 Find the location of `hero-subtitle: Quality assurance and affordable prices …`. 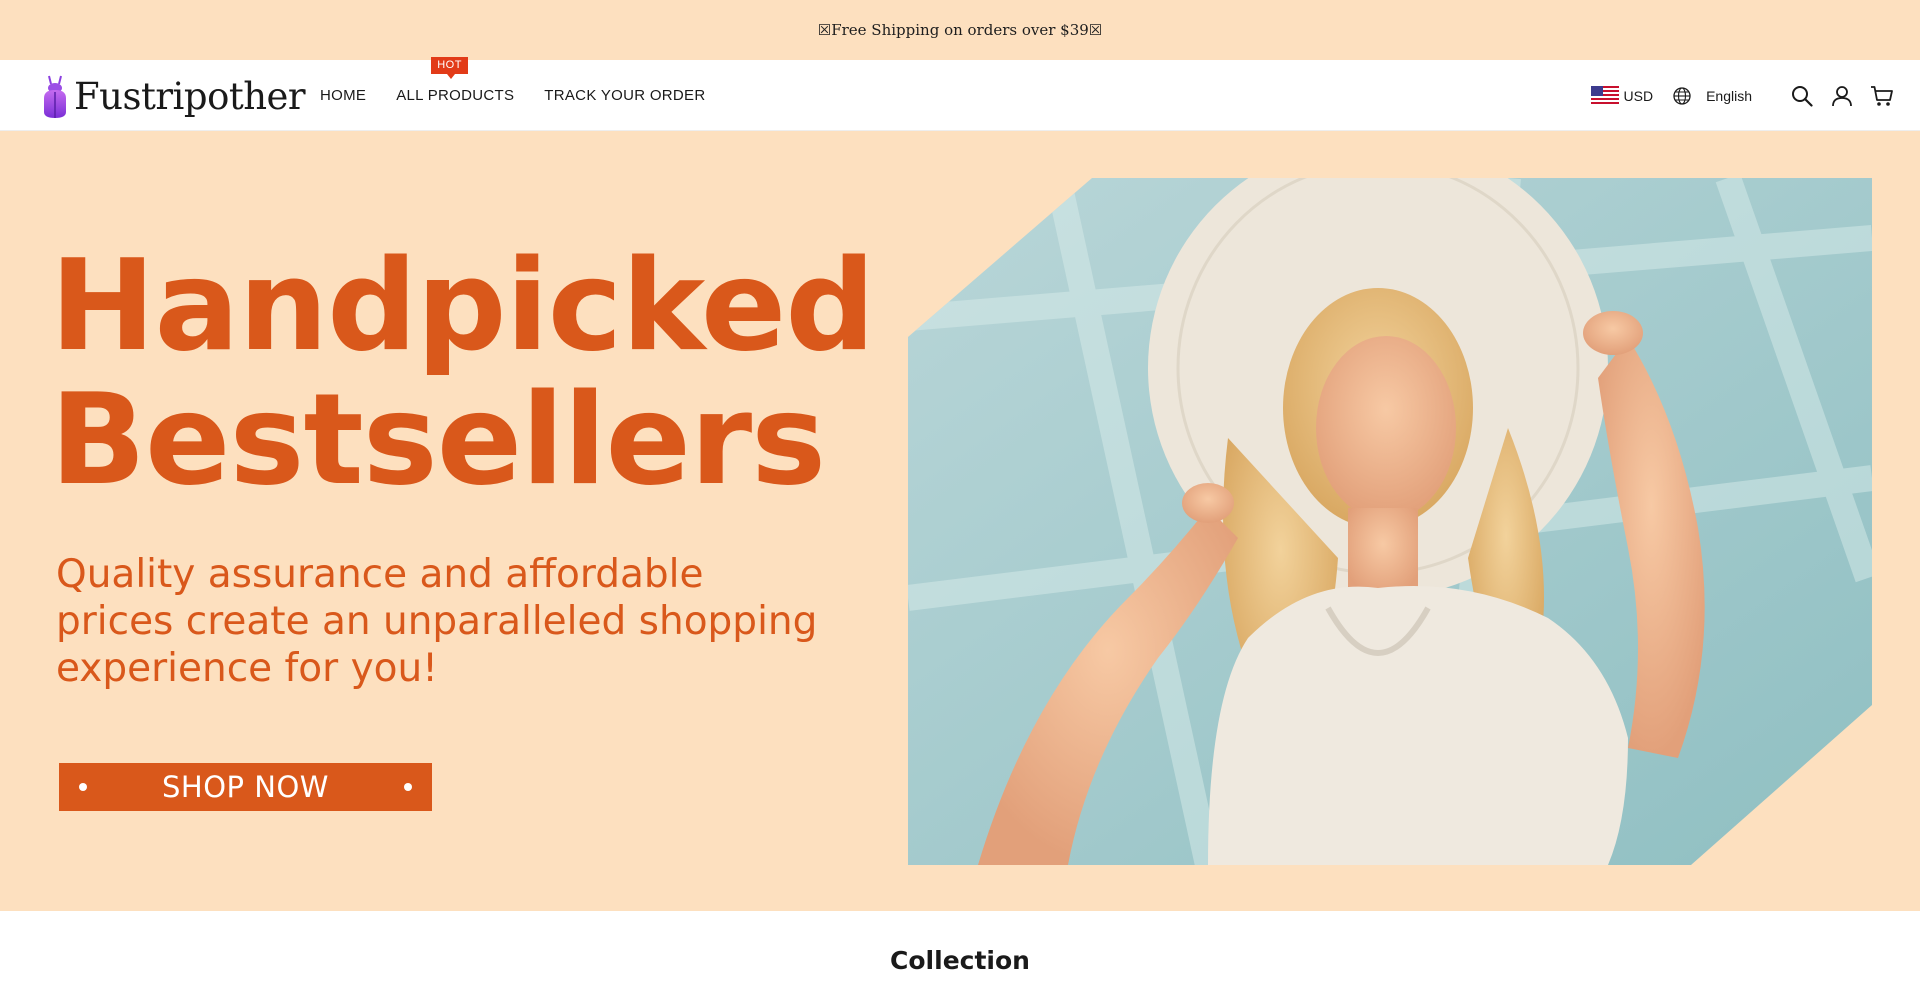

hero-subtitle: Quality assurance and affordable prices … is located at coordinates (456, 621).